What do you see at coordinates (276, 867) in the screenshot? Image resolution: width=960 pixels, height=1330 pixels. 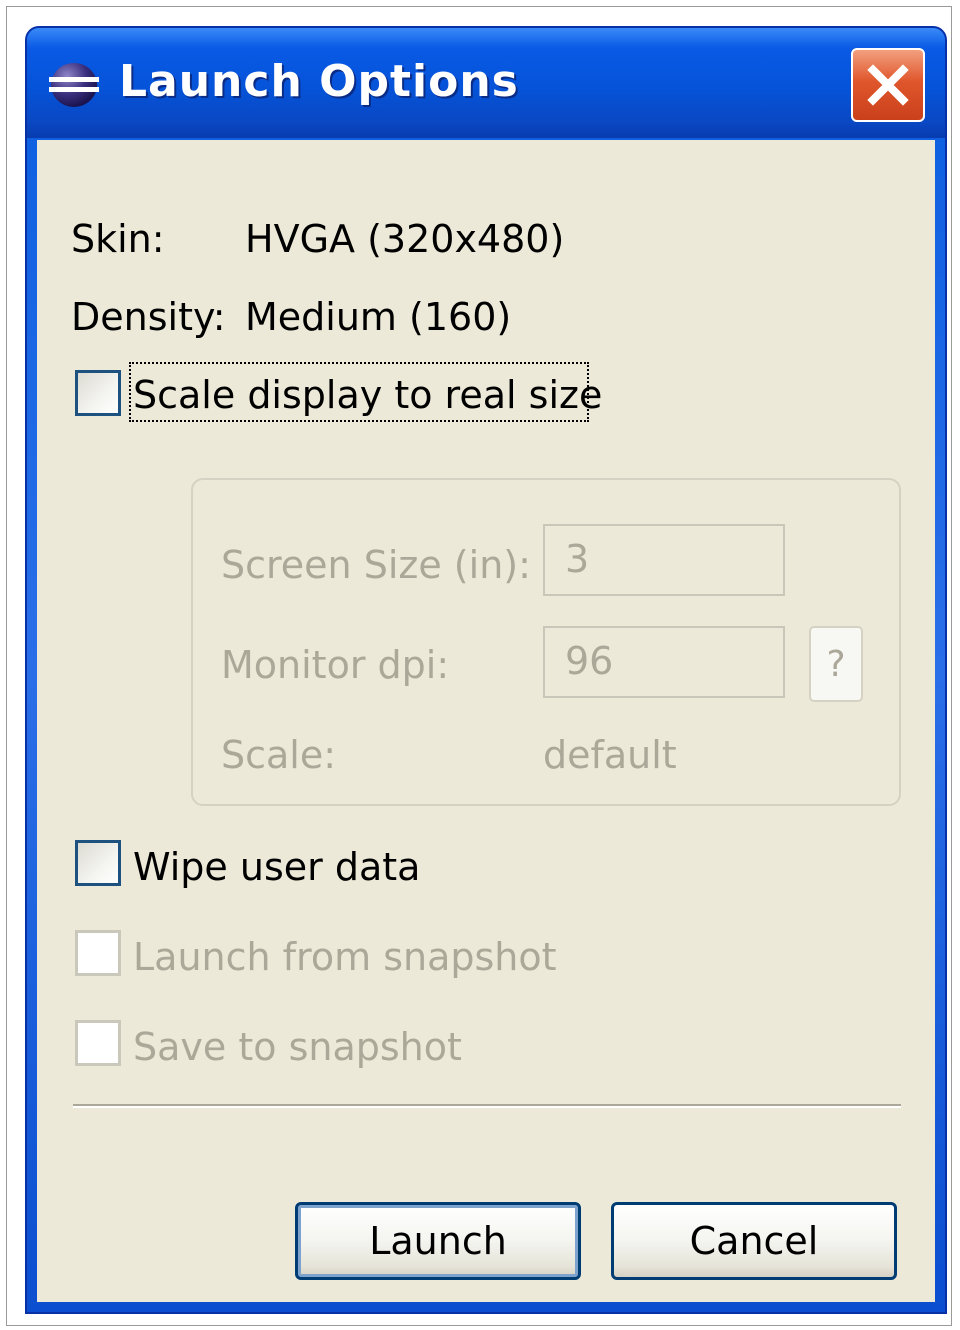 I see `wipe-user-data-label: Wipe user data` at bounding box center [276, 867].